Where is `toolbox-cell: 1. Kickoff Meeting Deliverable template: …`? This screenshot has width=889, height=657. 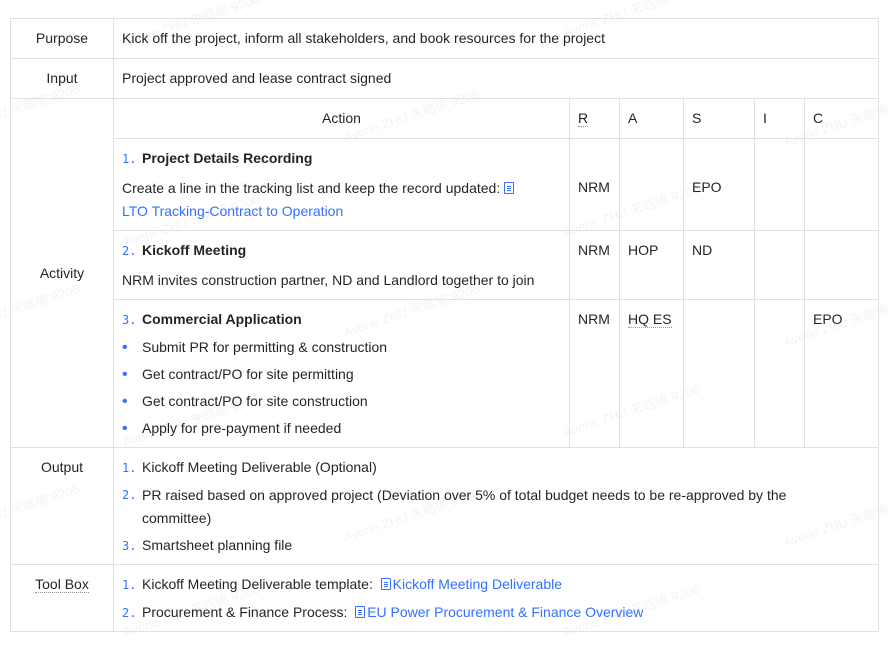 toolbox-cell: 1. Kickoff Meeting Deliverable template: … is located at coordinates (496, 598).